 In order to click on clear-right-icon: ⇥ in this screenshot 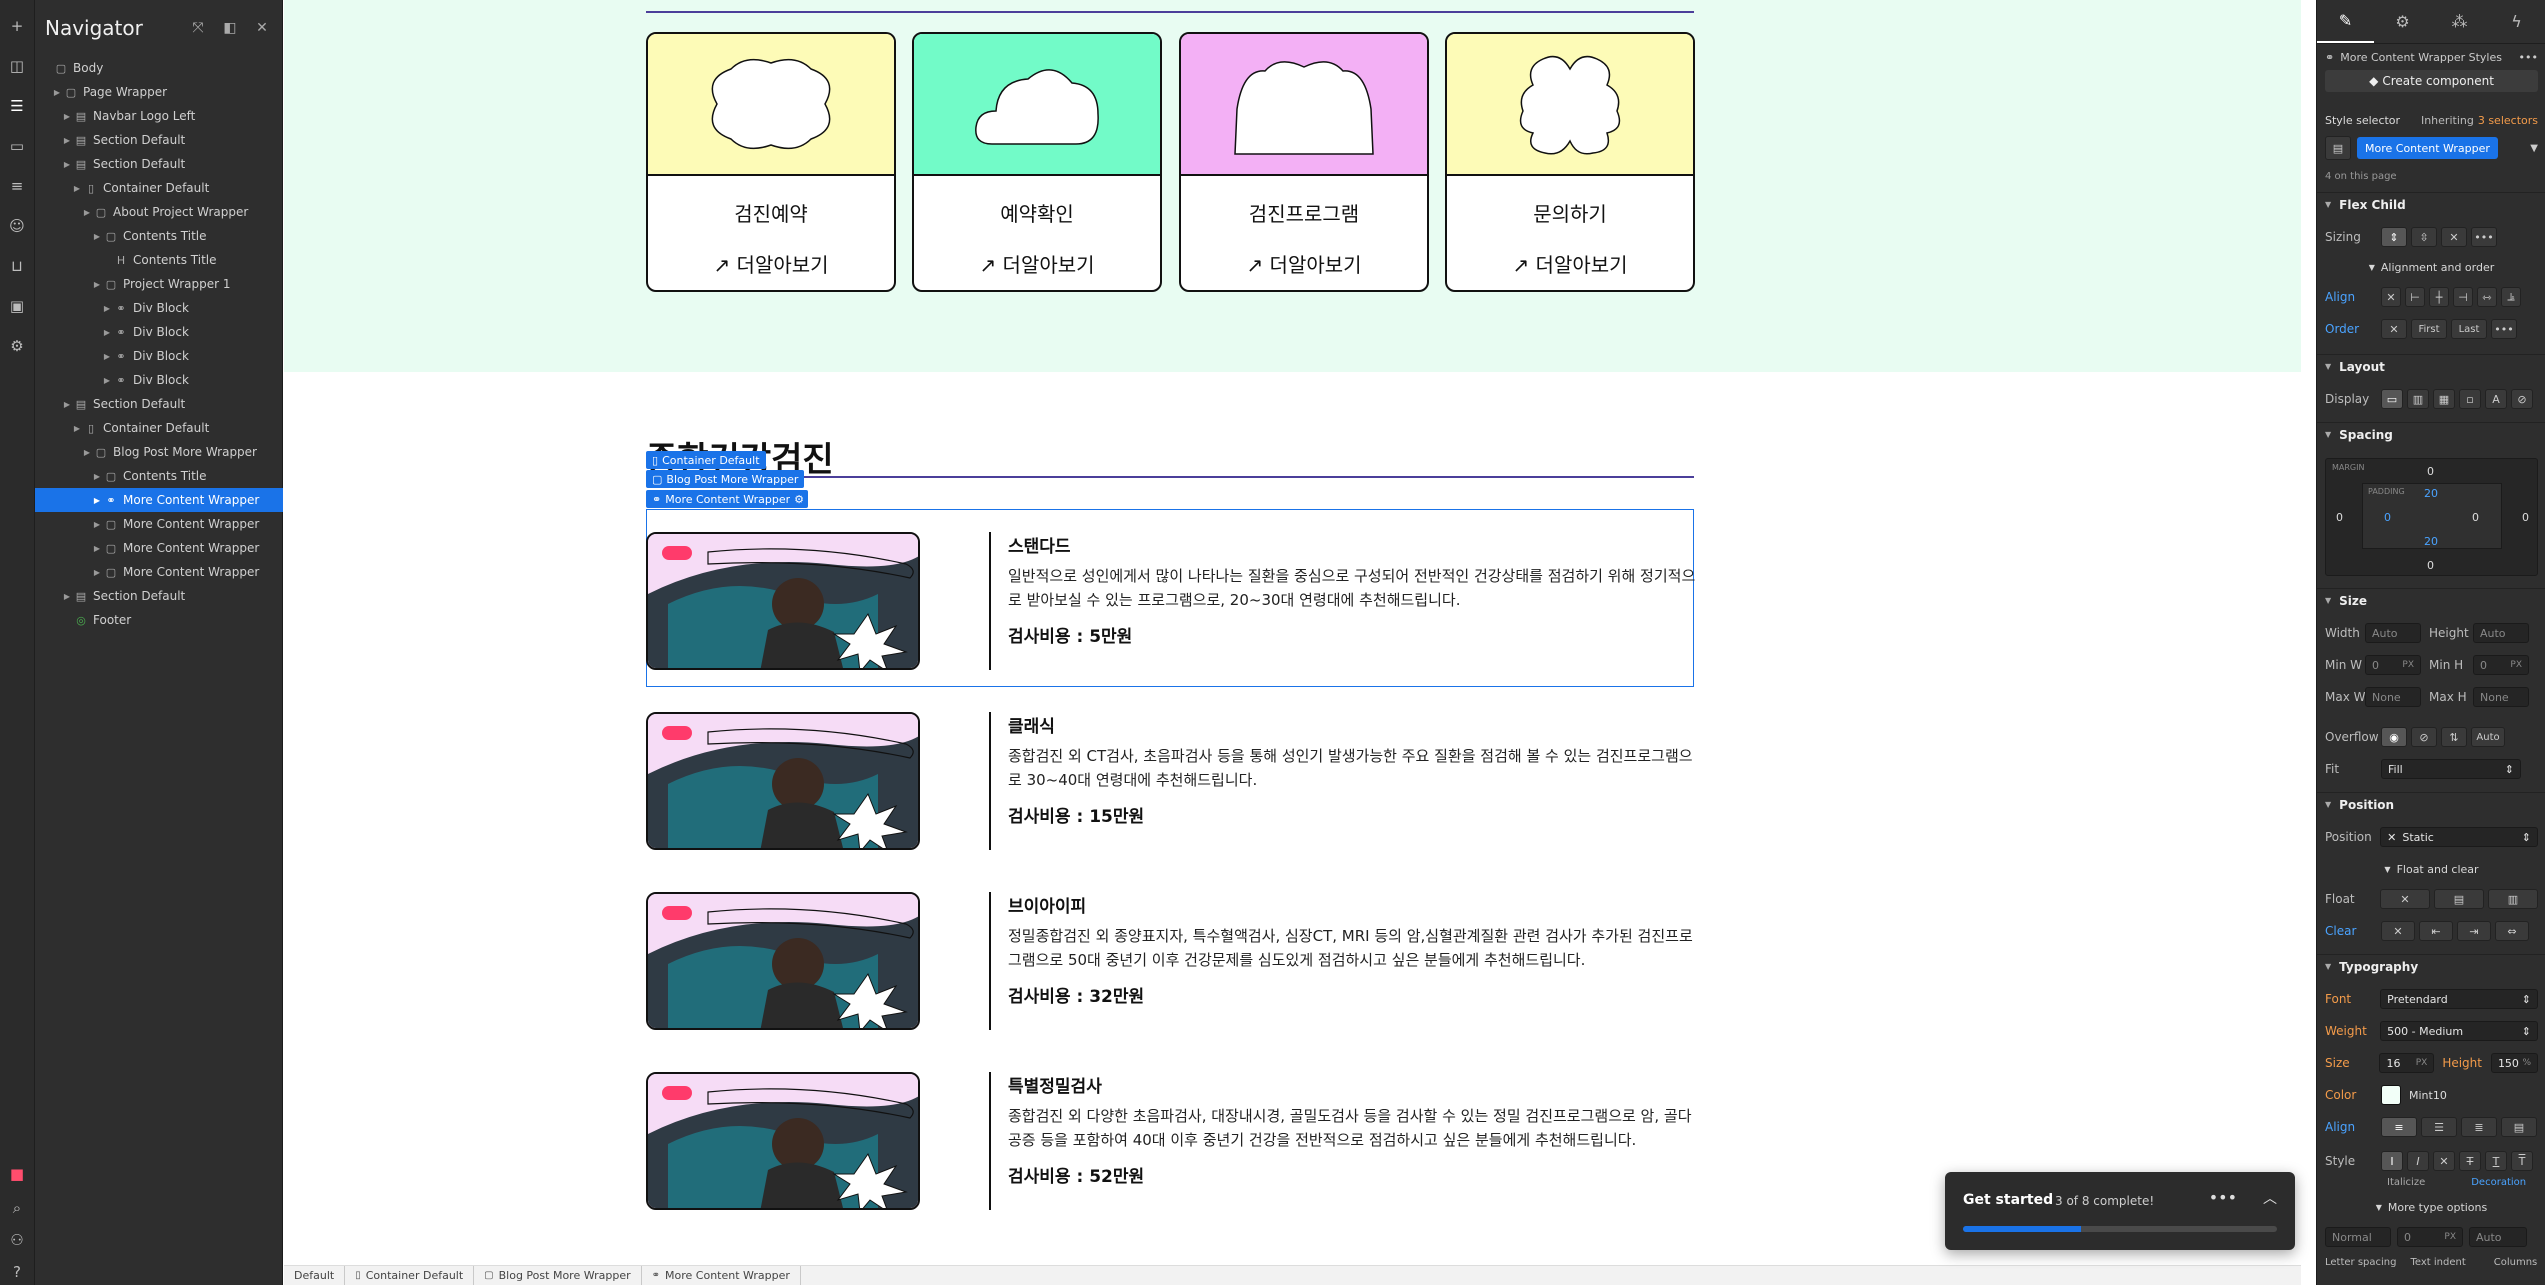, I will do `click(2474, 931)`.